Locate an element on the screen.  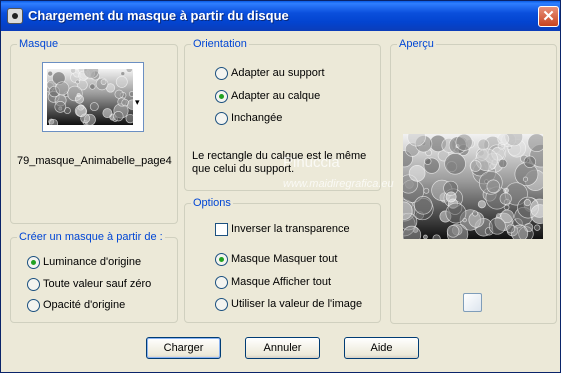
orientation-note-line1: Le rectangle du calque est le même is located at coordinates (279, 156).